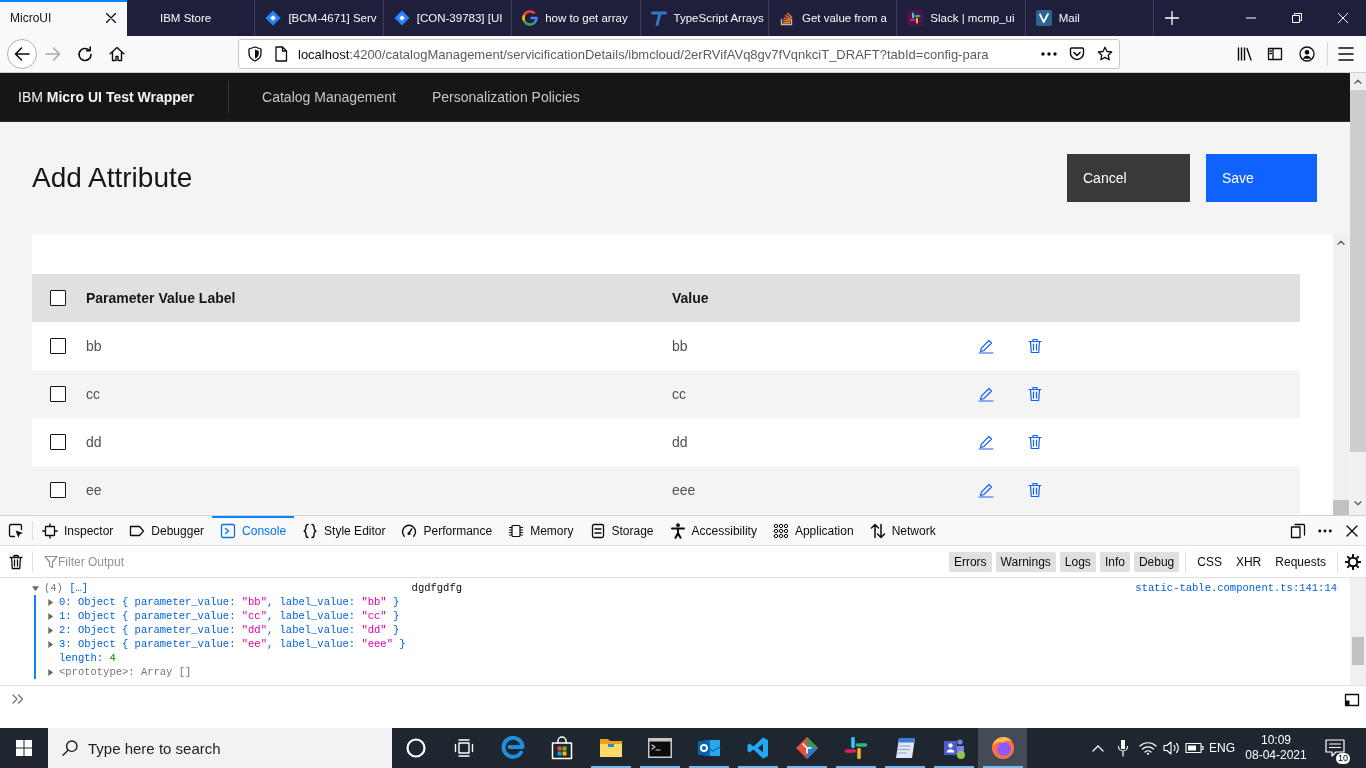 The image size is (1366, 768). I want to click on menu-icon, so click(1346, 54).